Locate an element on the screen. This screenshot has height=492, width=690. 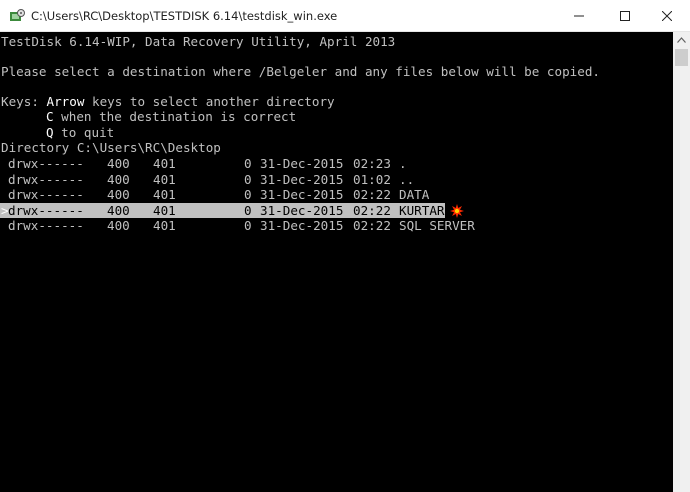
keys-help-line-2: C when the destination is correct is located at coordinates (171, 116).